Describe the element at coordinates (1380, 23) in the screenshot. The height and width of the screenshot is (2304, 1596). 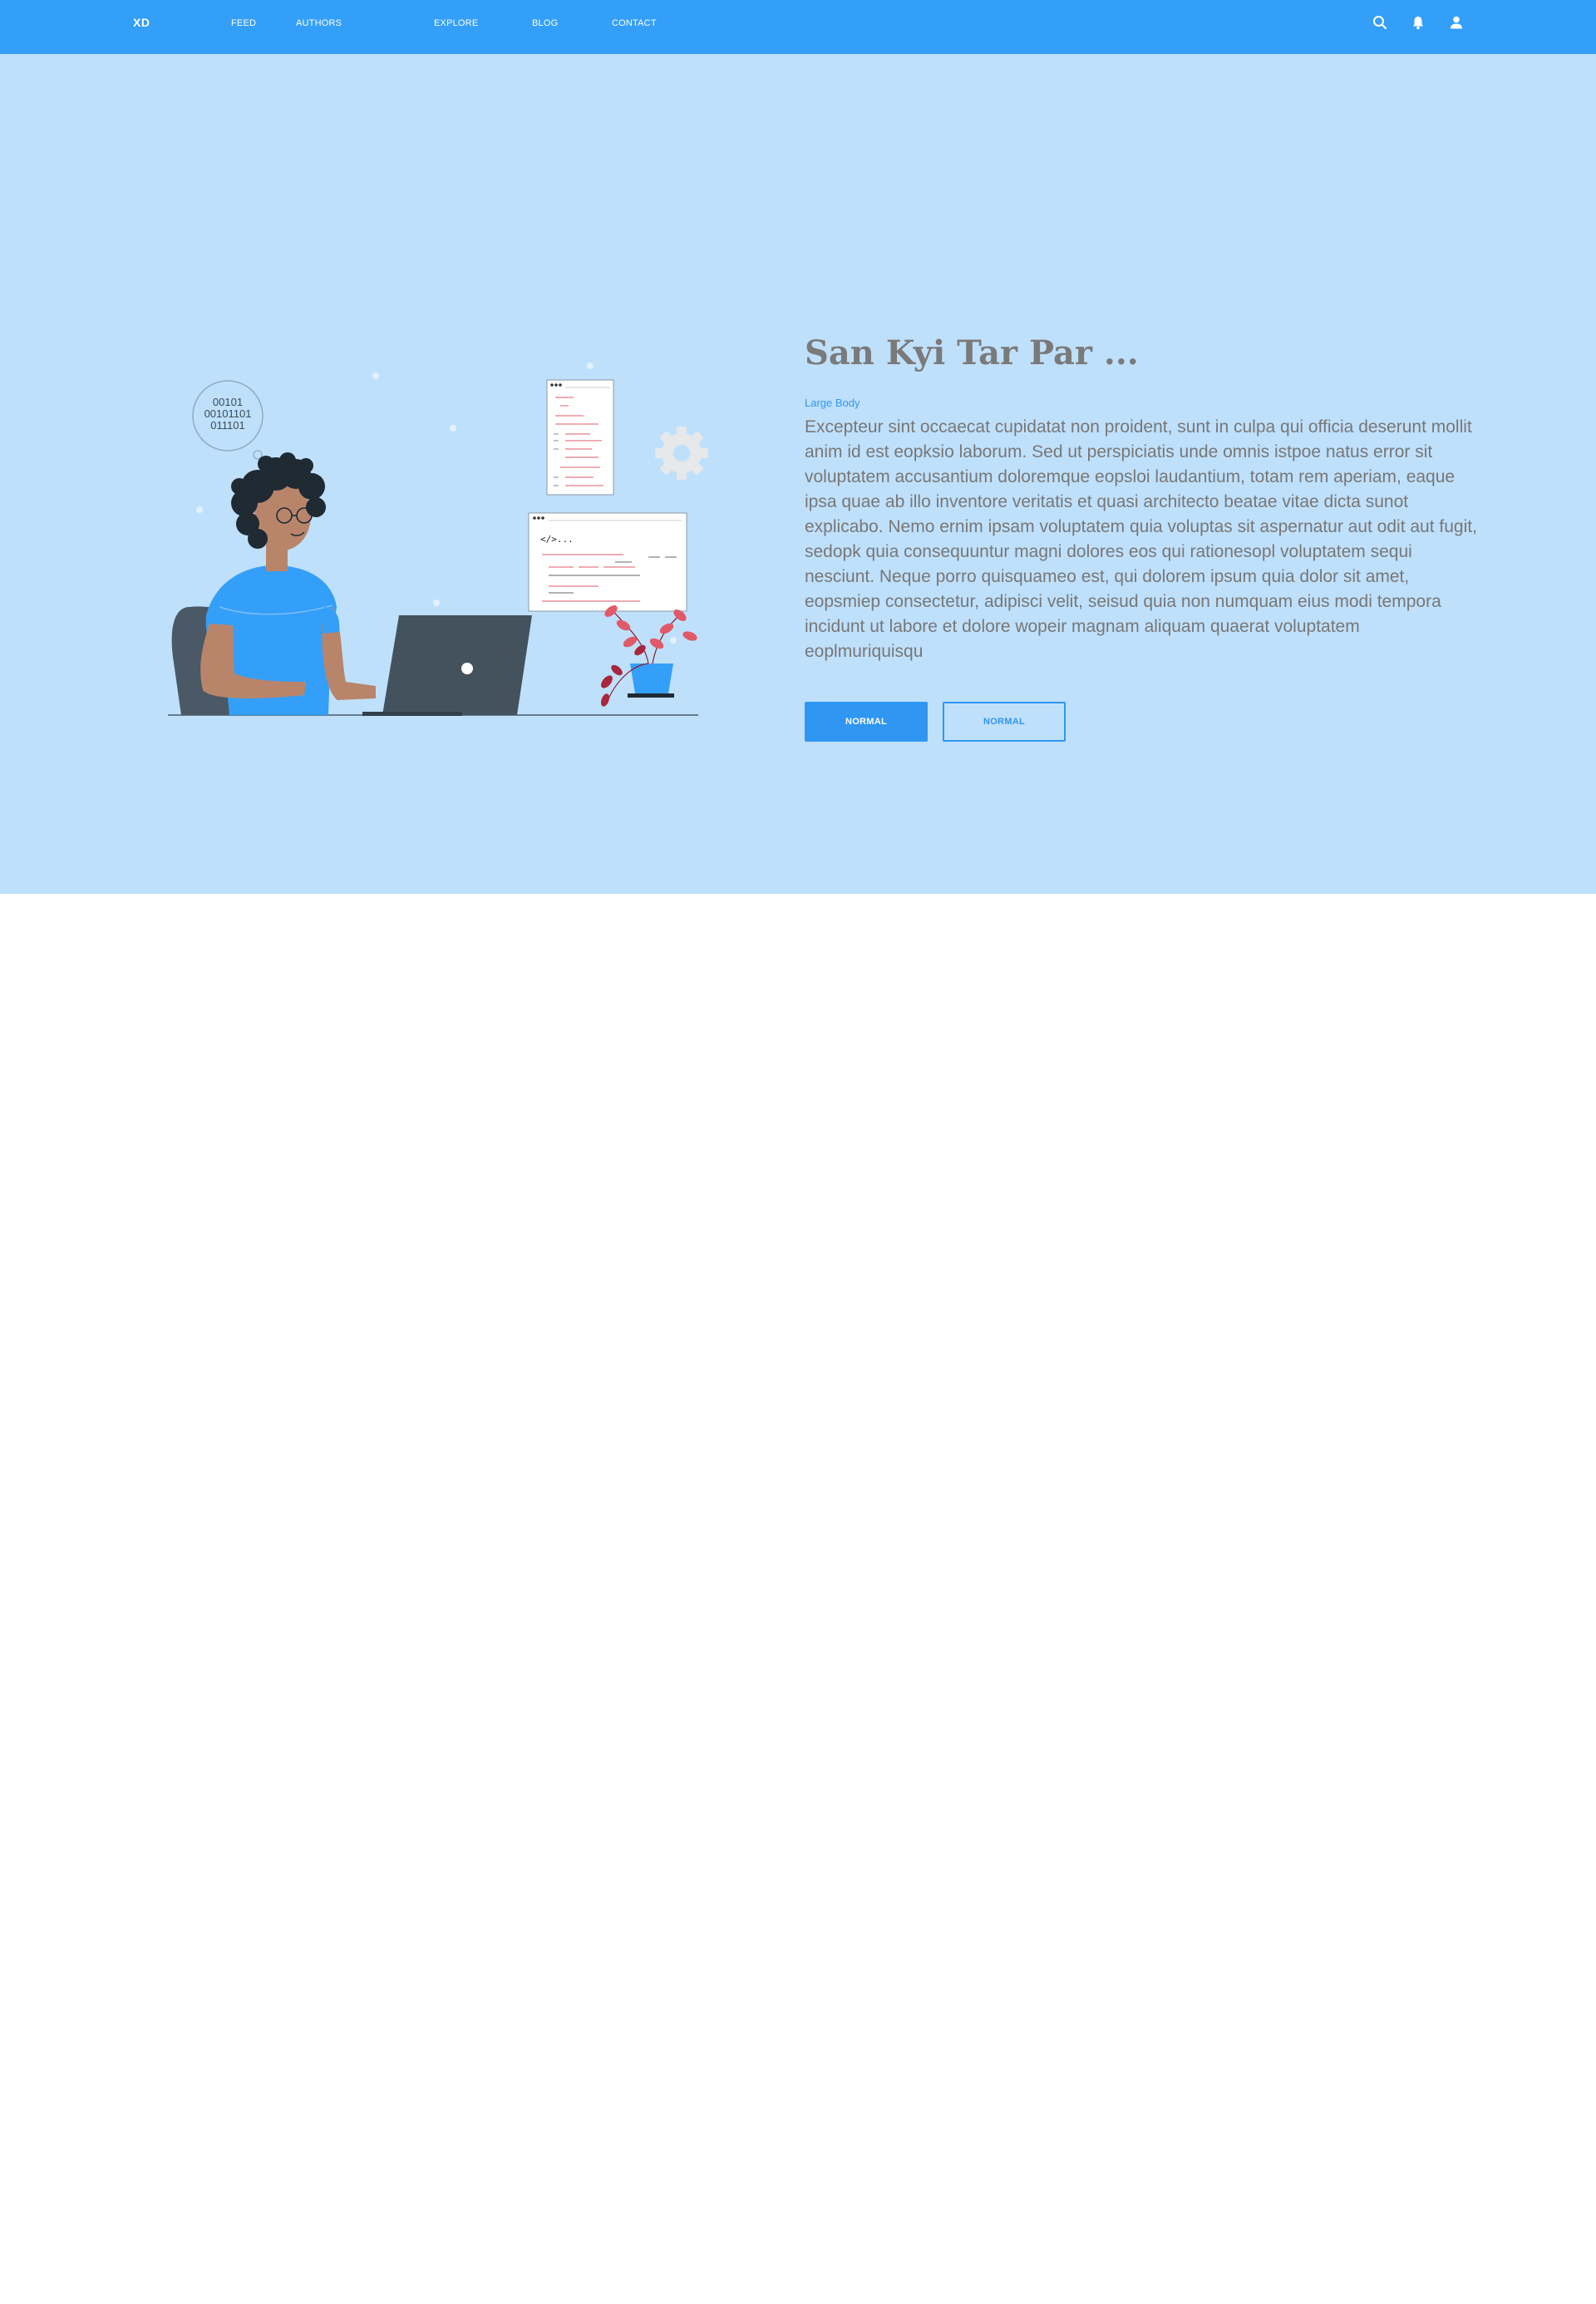
I see `search-icon` at that location.